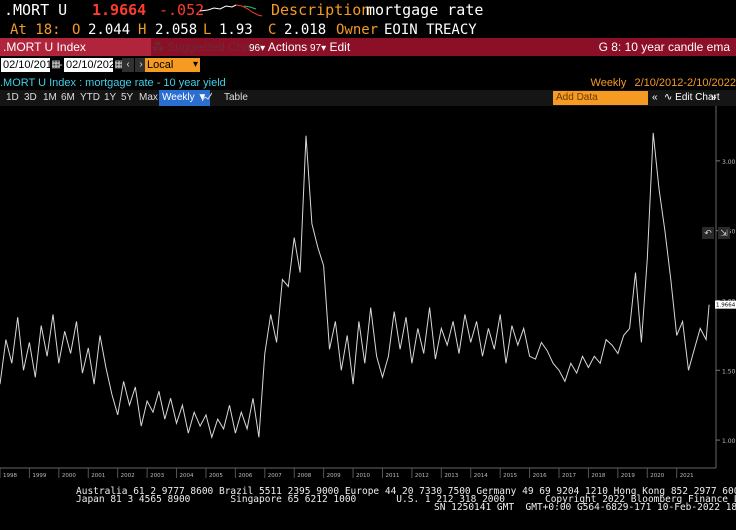  Describe the element at coordinates (628, 476) in the screenshot. I see `x-tick-label: 2019` at that location.